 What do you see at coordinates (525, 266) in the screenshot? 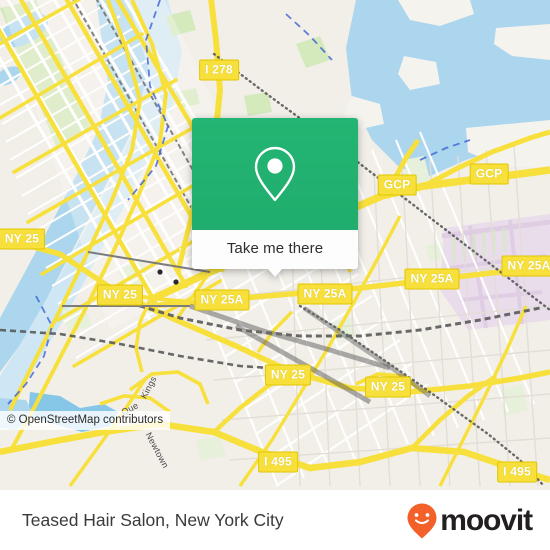
I see `road-shield-ny25a-r2: NY 25A` at bounding box center [525, 266].